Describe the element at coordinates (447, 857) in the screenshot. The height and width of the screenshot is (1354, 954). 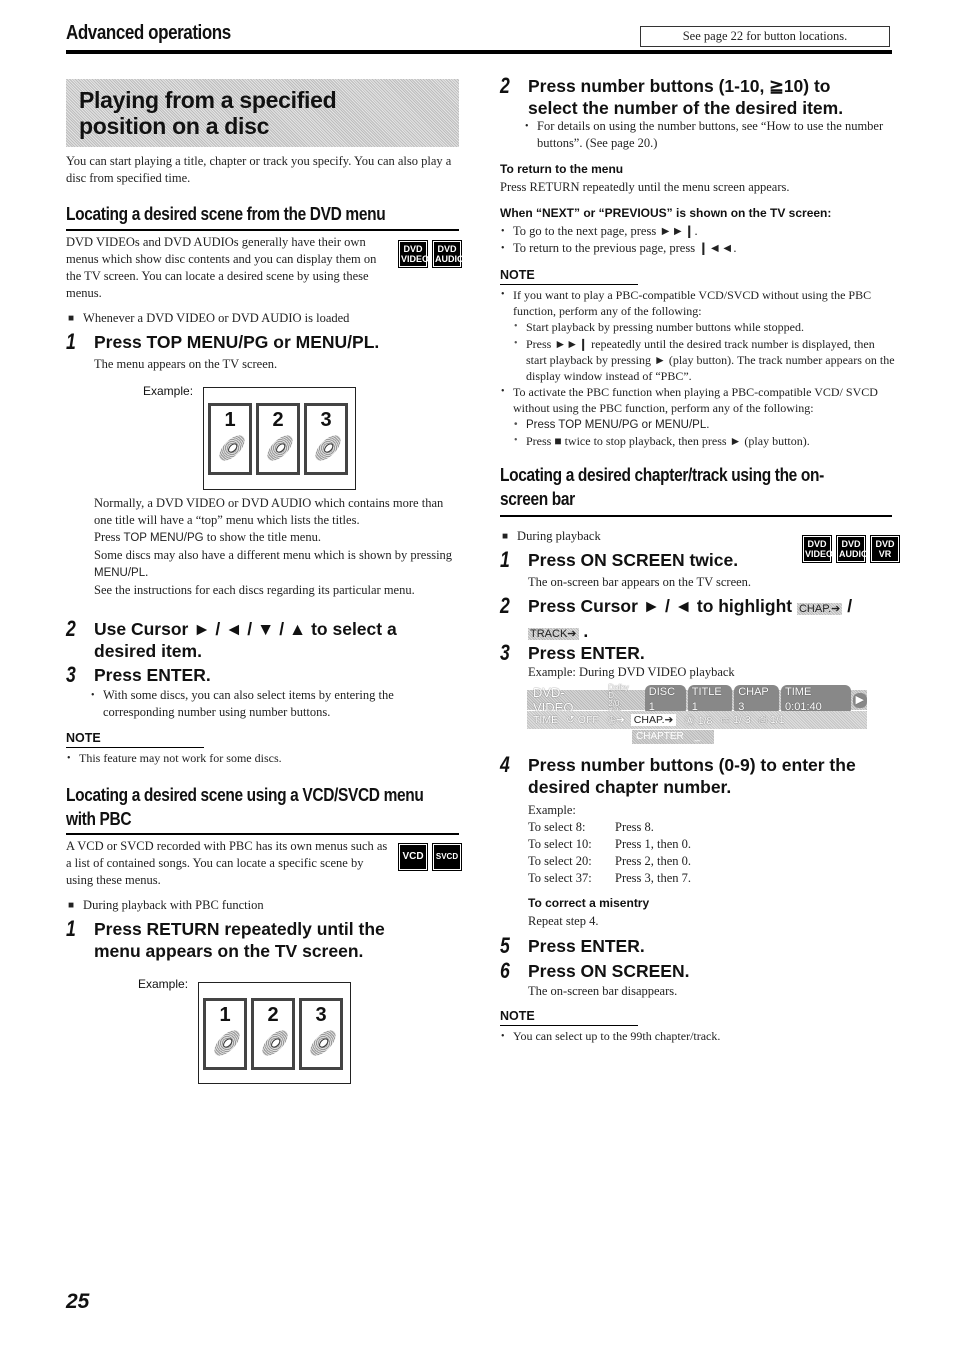
I see `badge-svcd: SVCD` at that location.